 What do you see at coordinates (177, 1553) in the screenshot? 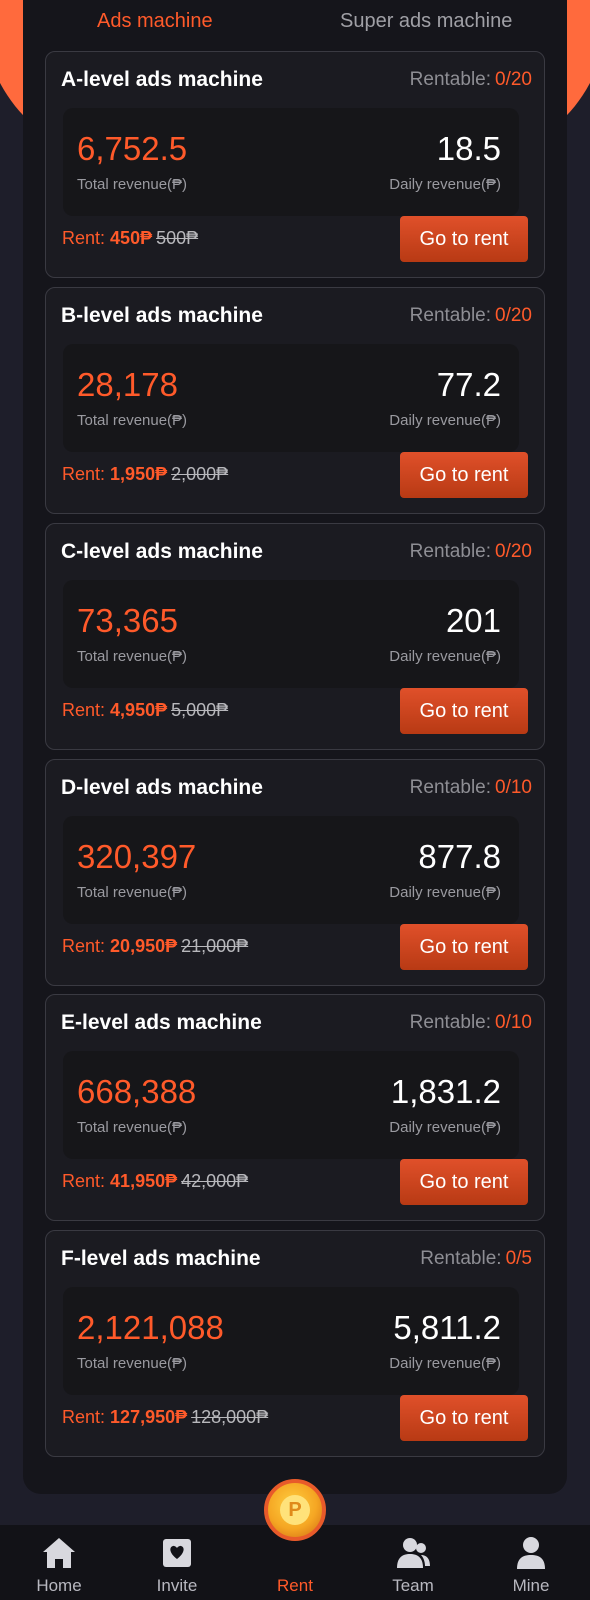
I see `invite-icon` at bounding box center [177, 1553].